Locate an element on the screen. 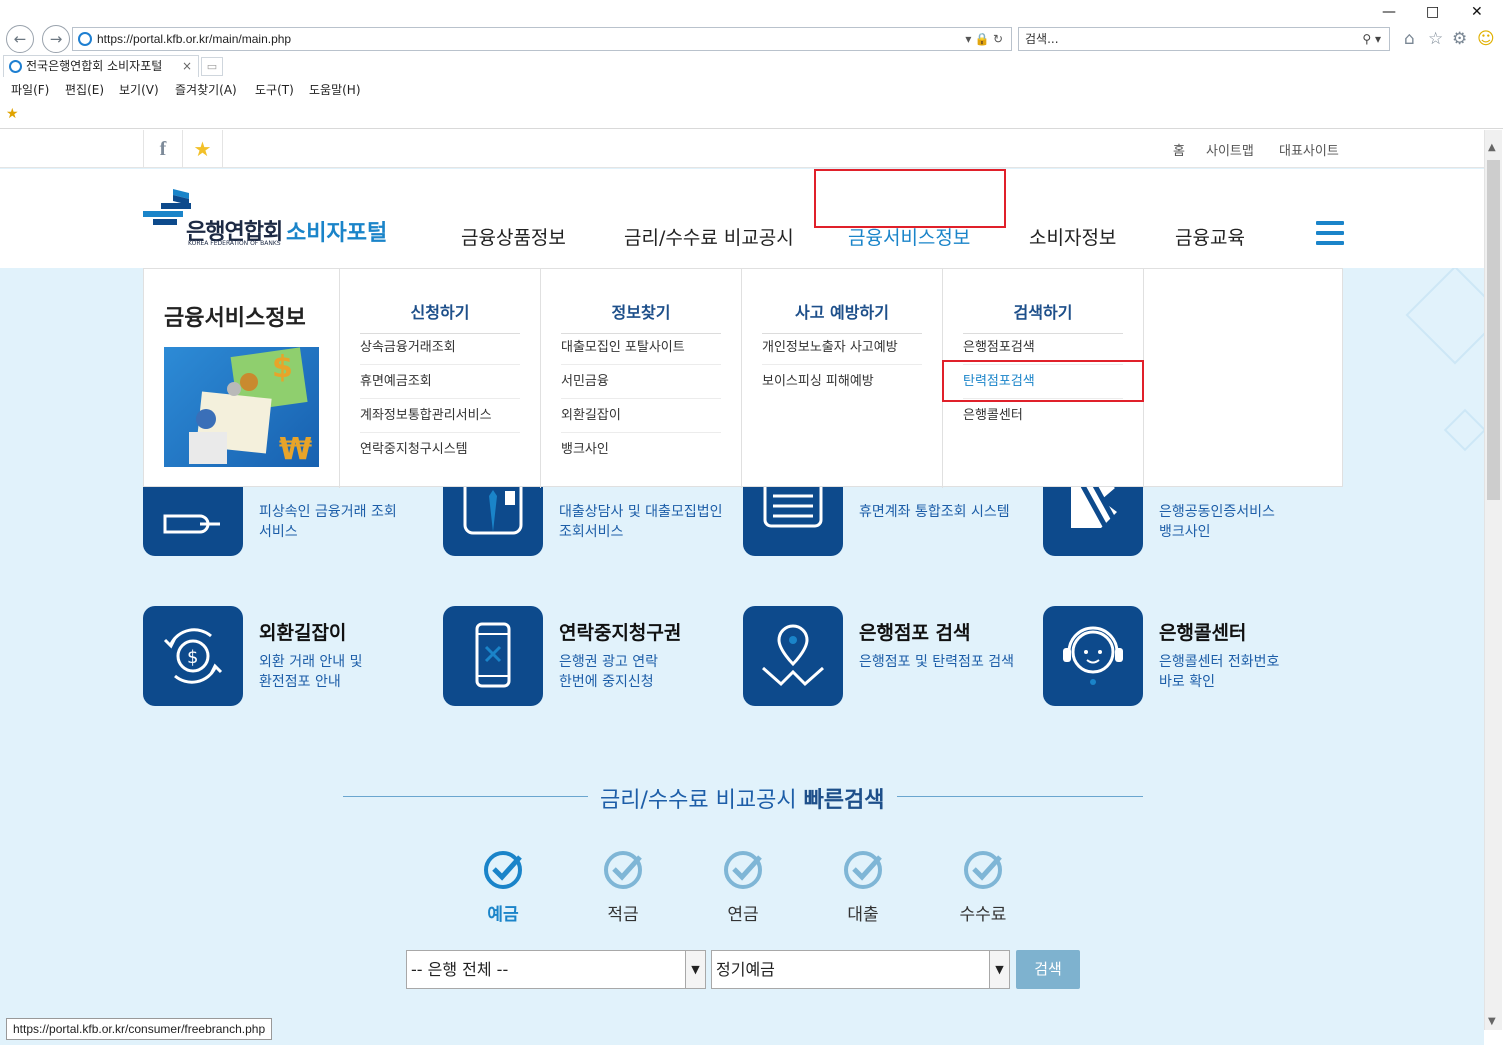  tile-desc: 은행권 광고 연락 is located at coordinates (609, 662).